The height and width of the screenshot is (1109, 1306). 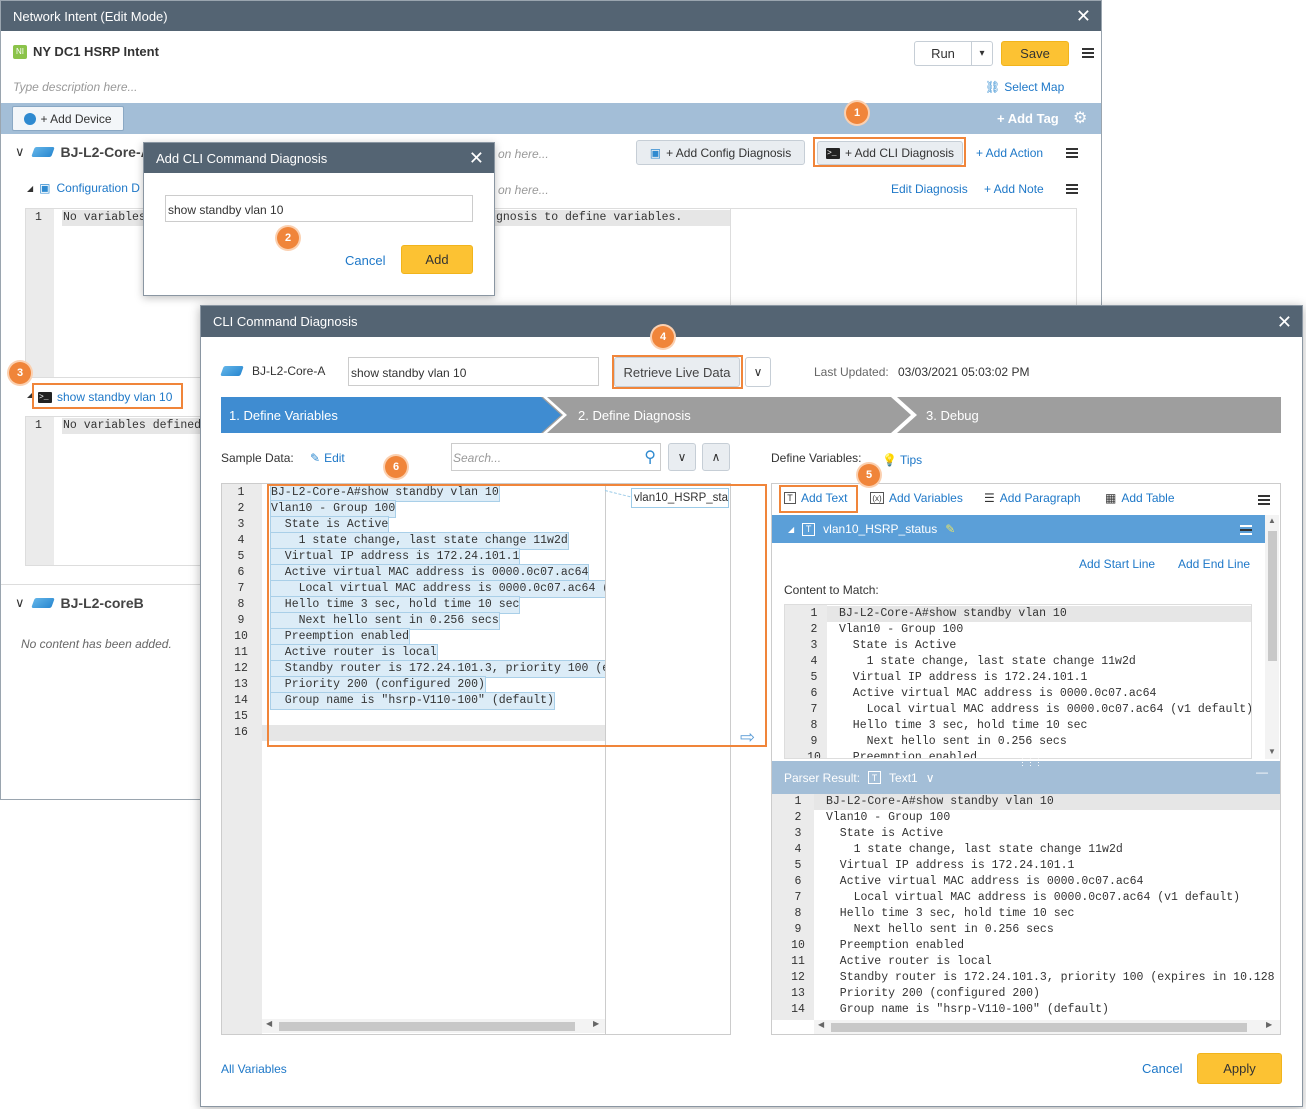 I want to click on search-next-button: ∨, so click(x=682, y=457).